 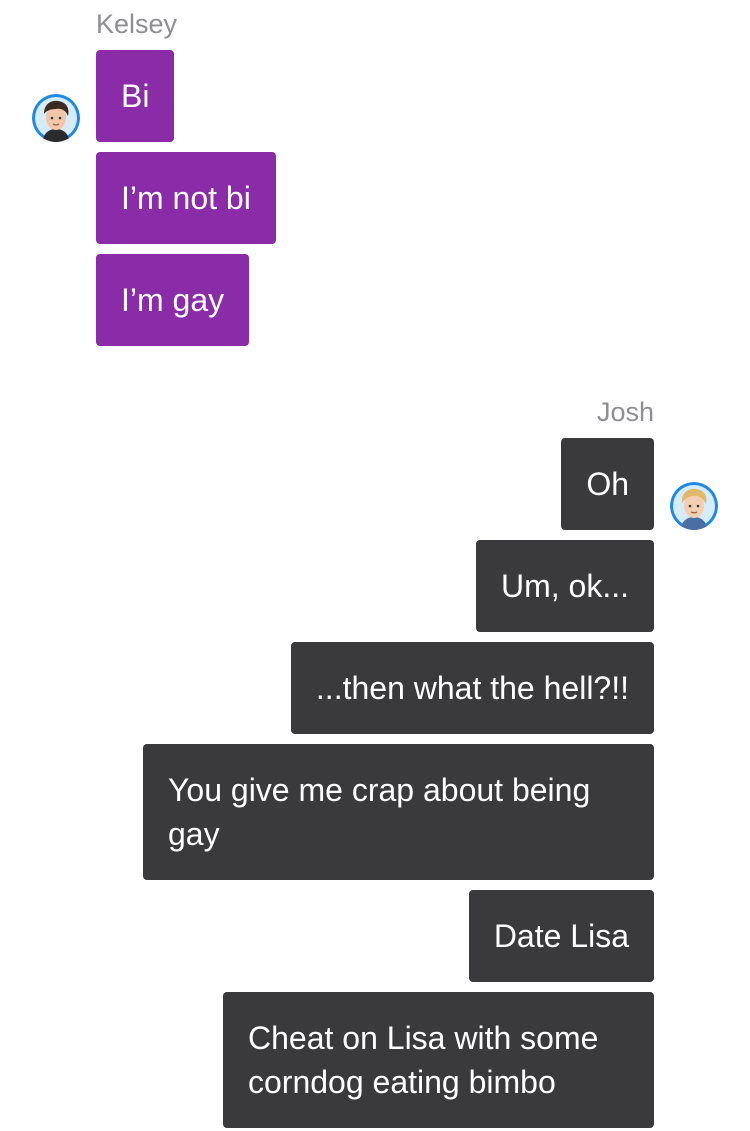 What do you see at coordinates (186, 198) in the screenshot?
I see `message-bubble: I’m not bi` at bounding box center [186, 198].